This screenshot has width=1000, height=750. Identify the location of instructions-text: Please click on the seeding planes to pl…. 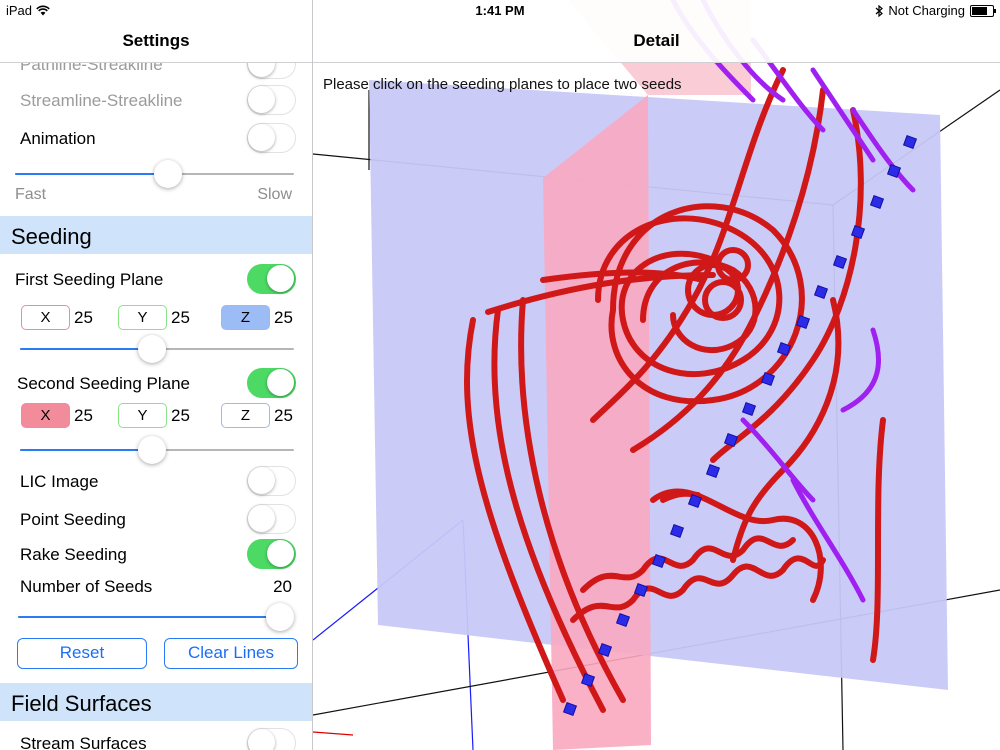
(502, 84).